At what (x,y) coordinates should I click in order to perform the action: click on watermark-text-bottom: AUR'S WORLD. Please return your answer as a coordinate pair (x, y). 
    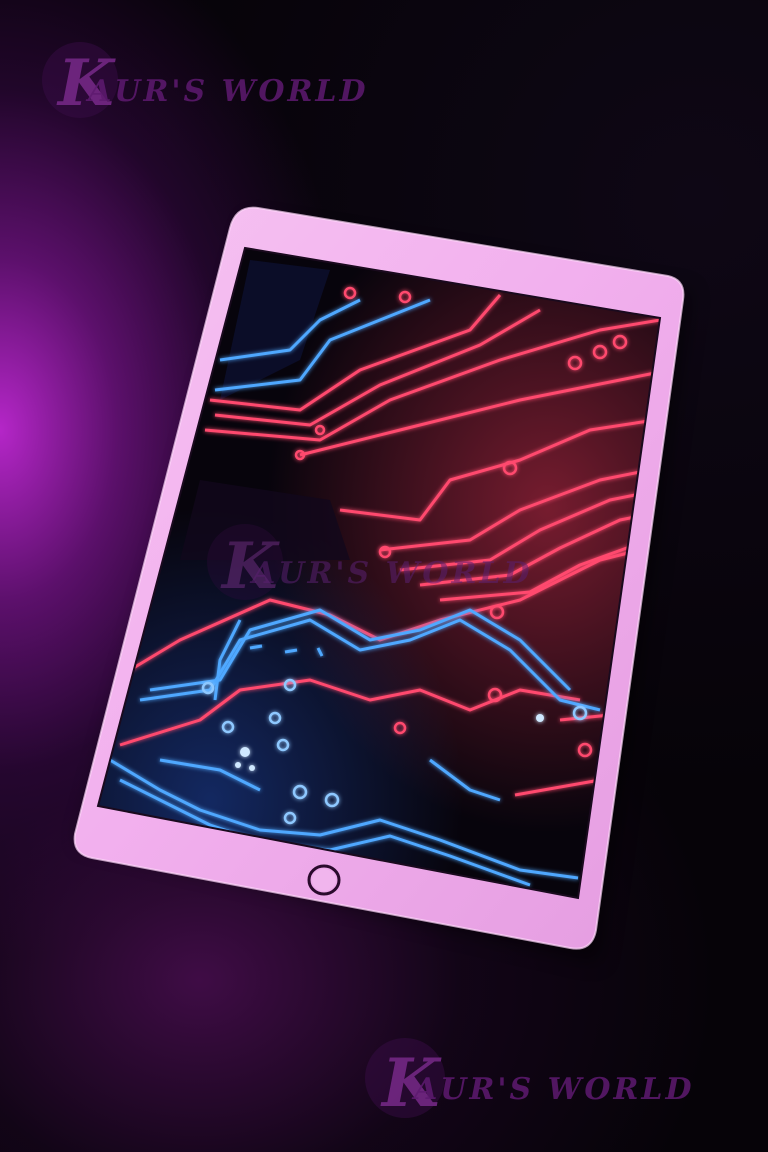
    Looking at the image, I should click on (554, 1089).